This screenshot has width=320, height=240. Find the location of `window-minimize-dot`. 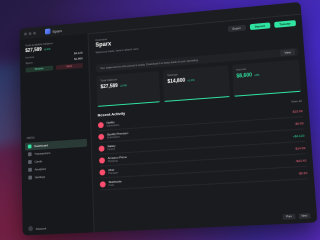

window-minimize-dot is located at coordinates (30, 33).